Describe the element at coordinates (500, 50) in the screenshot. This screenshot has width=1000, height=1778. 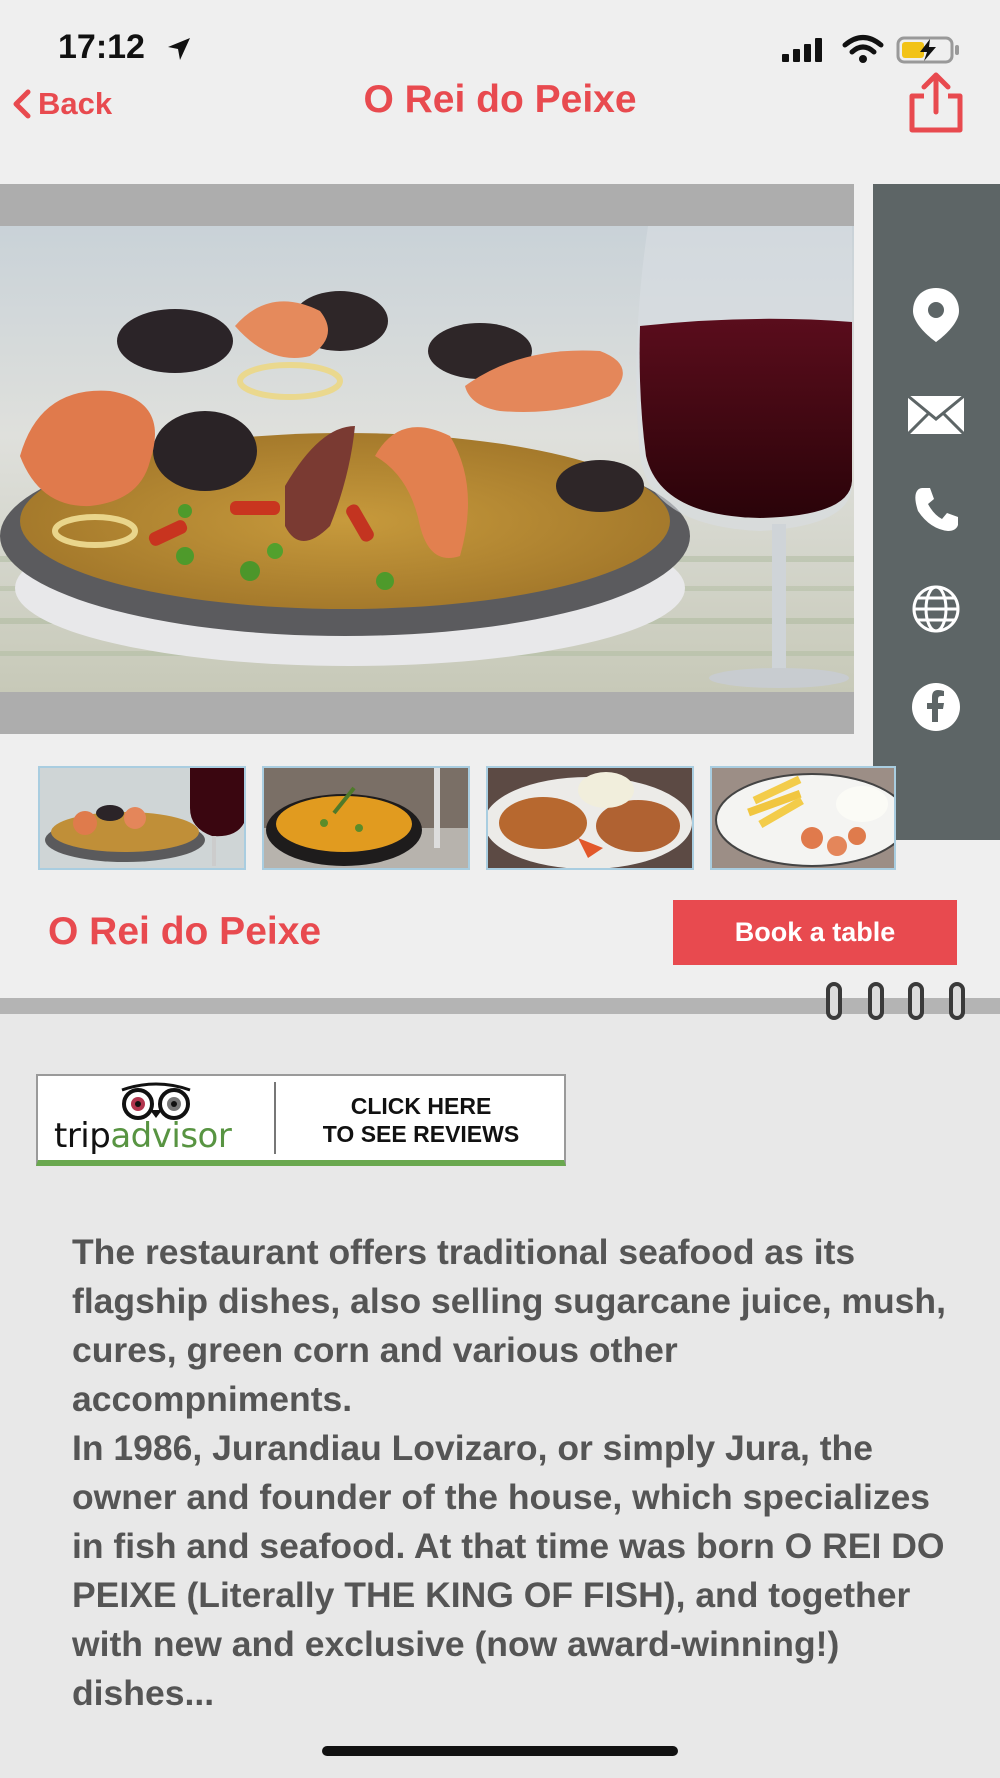
I see `status-bar: 17:12` at that location.